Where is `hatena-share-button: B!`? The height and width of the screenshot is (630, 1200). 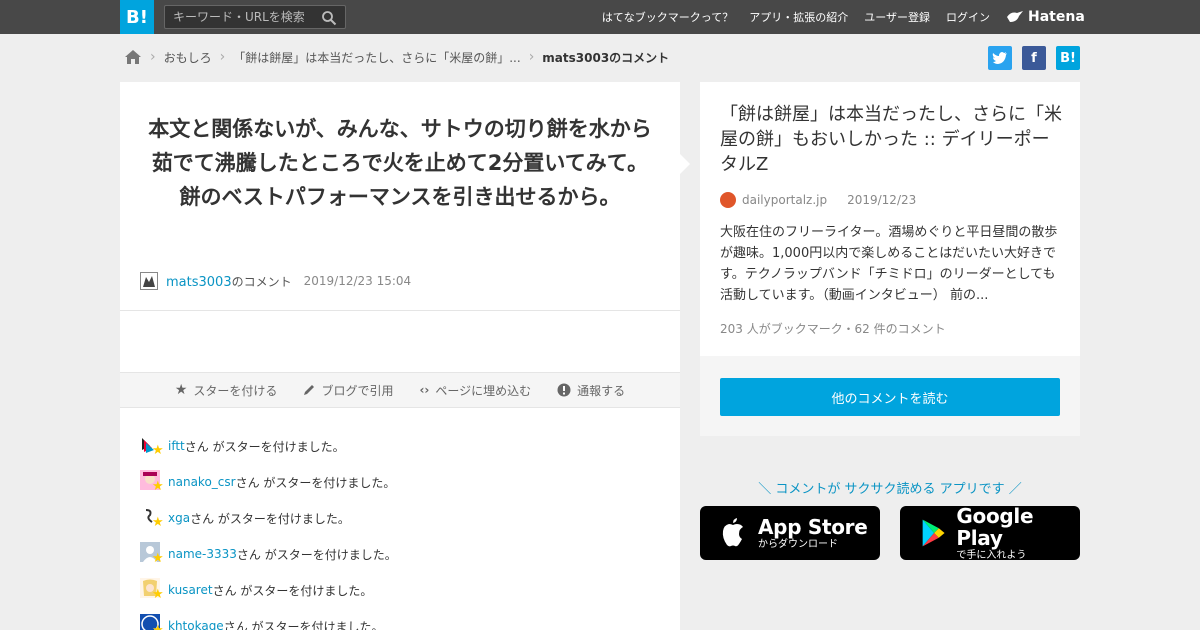 hatena-share-button: B! is located at coordinates (1068, 58).